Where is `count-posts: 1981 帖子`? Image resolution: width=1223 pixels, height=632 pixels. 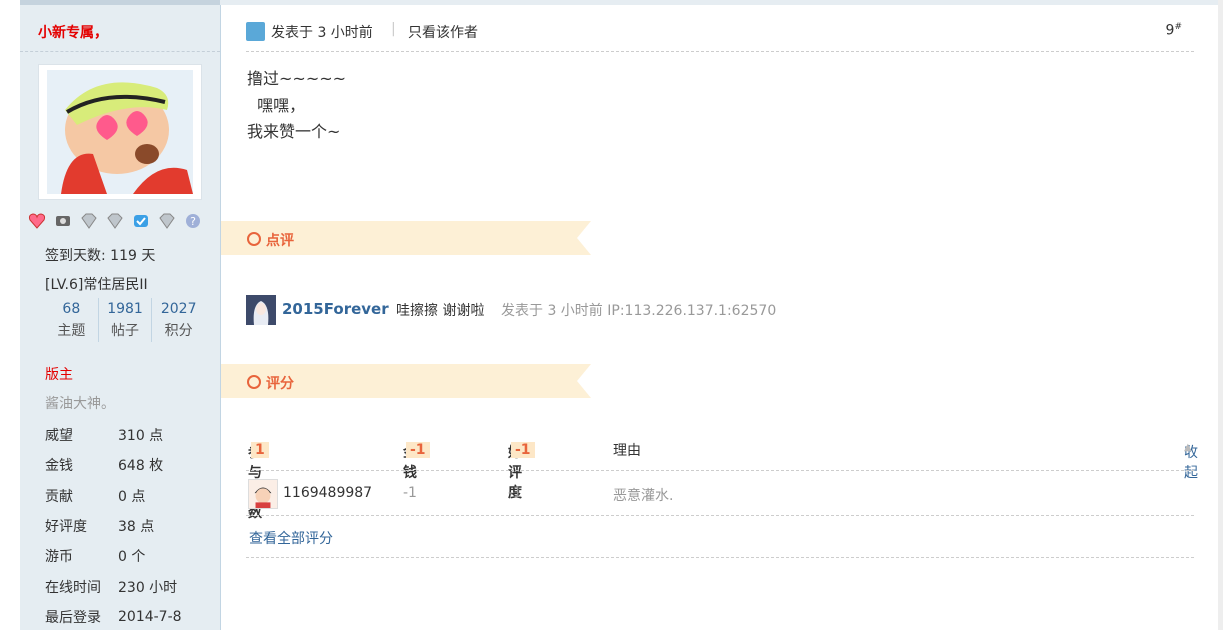
count-posts: 1981 帖子 is located at coordinates (126, 320).